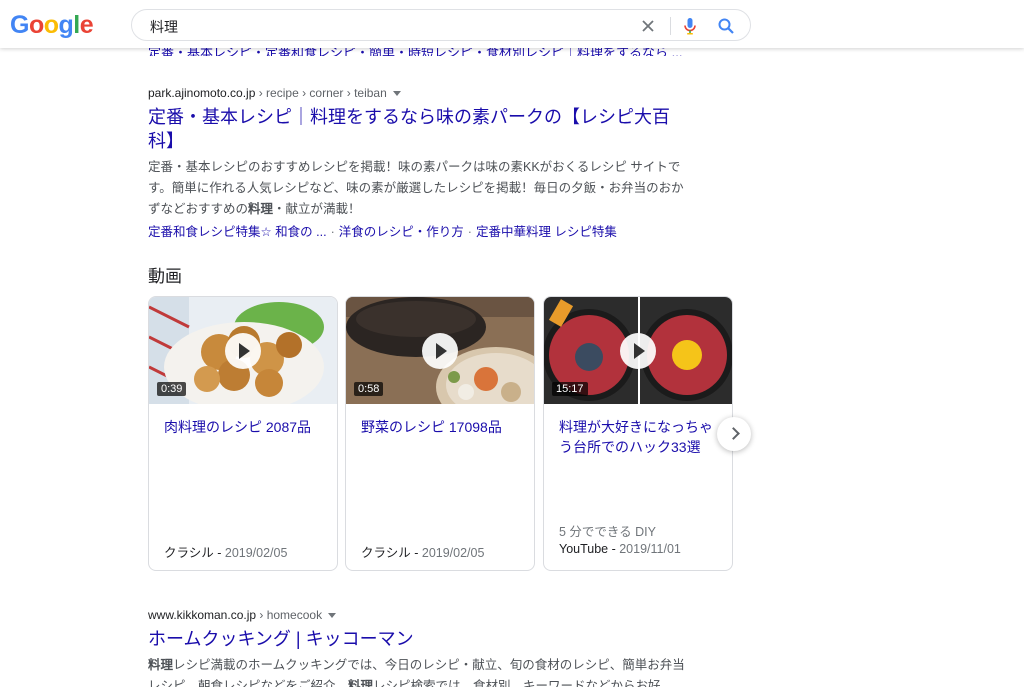  Describe the element at coordinates (164, 27) in the screenshot. I see `search-input: 料理` at that location.